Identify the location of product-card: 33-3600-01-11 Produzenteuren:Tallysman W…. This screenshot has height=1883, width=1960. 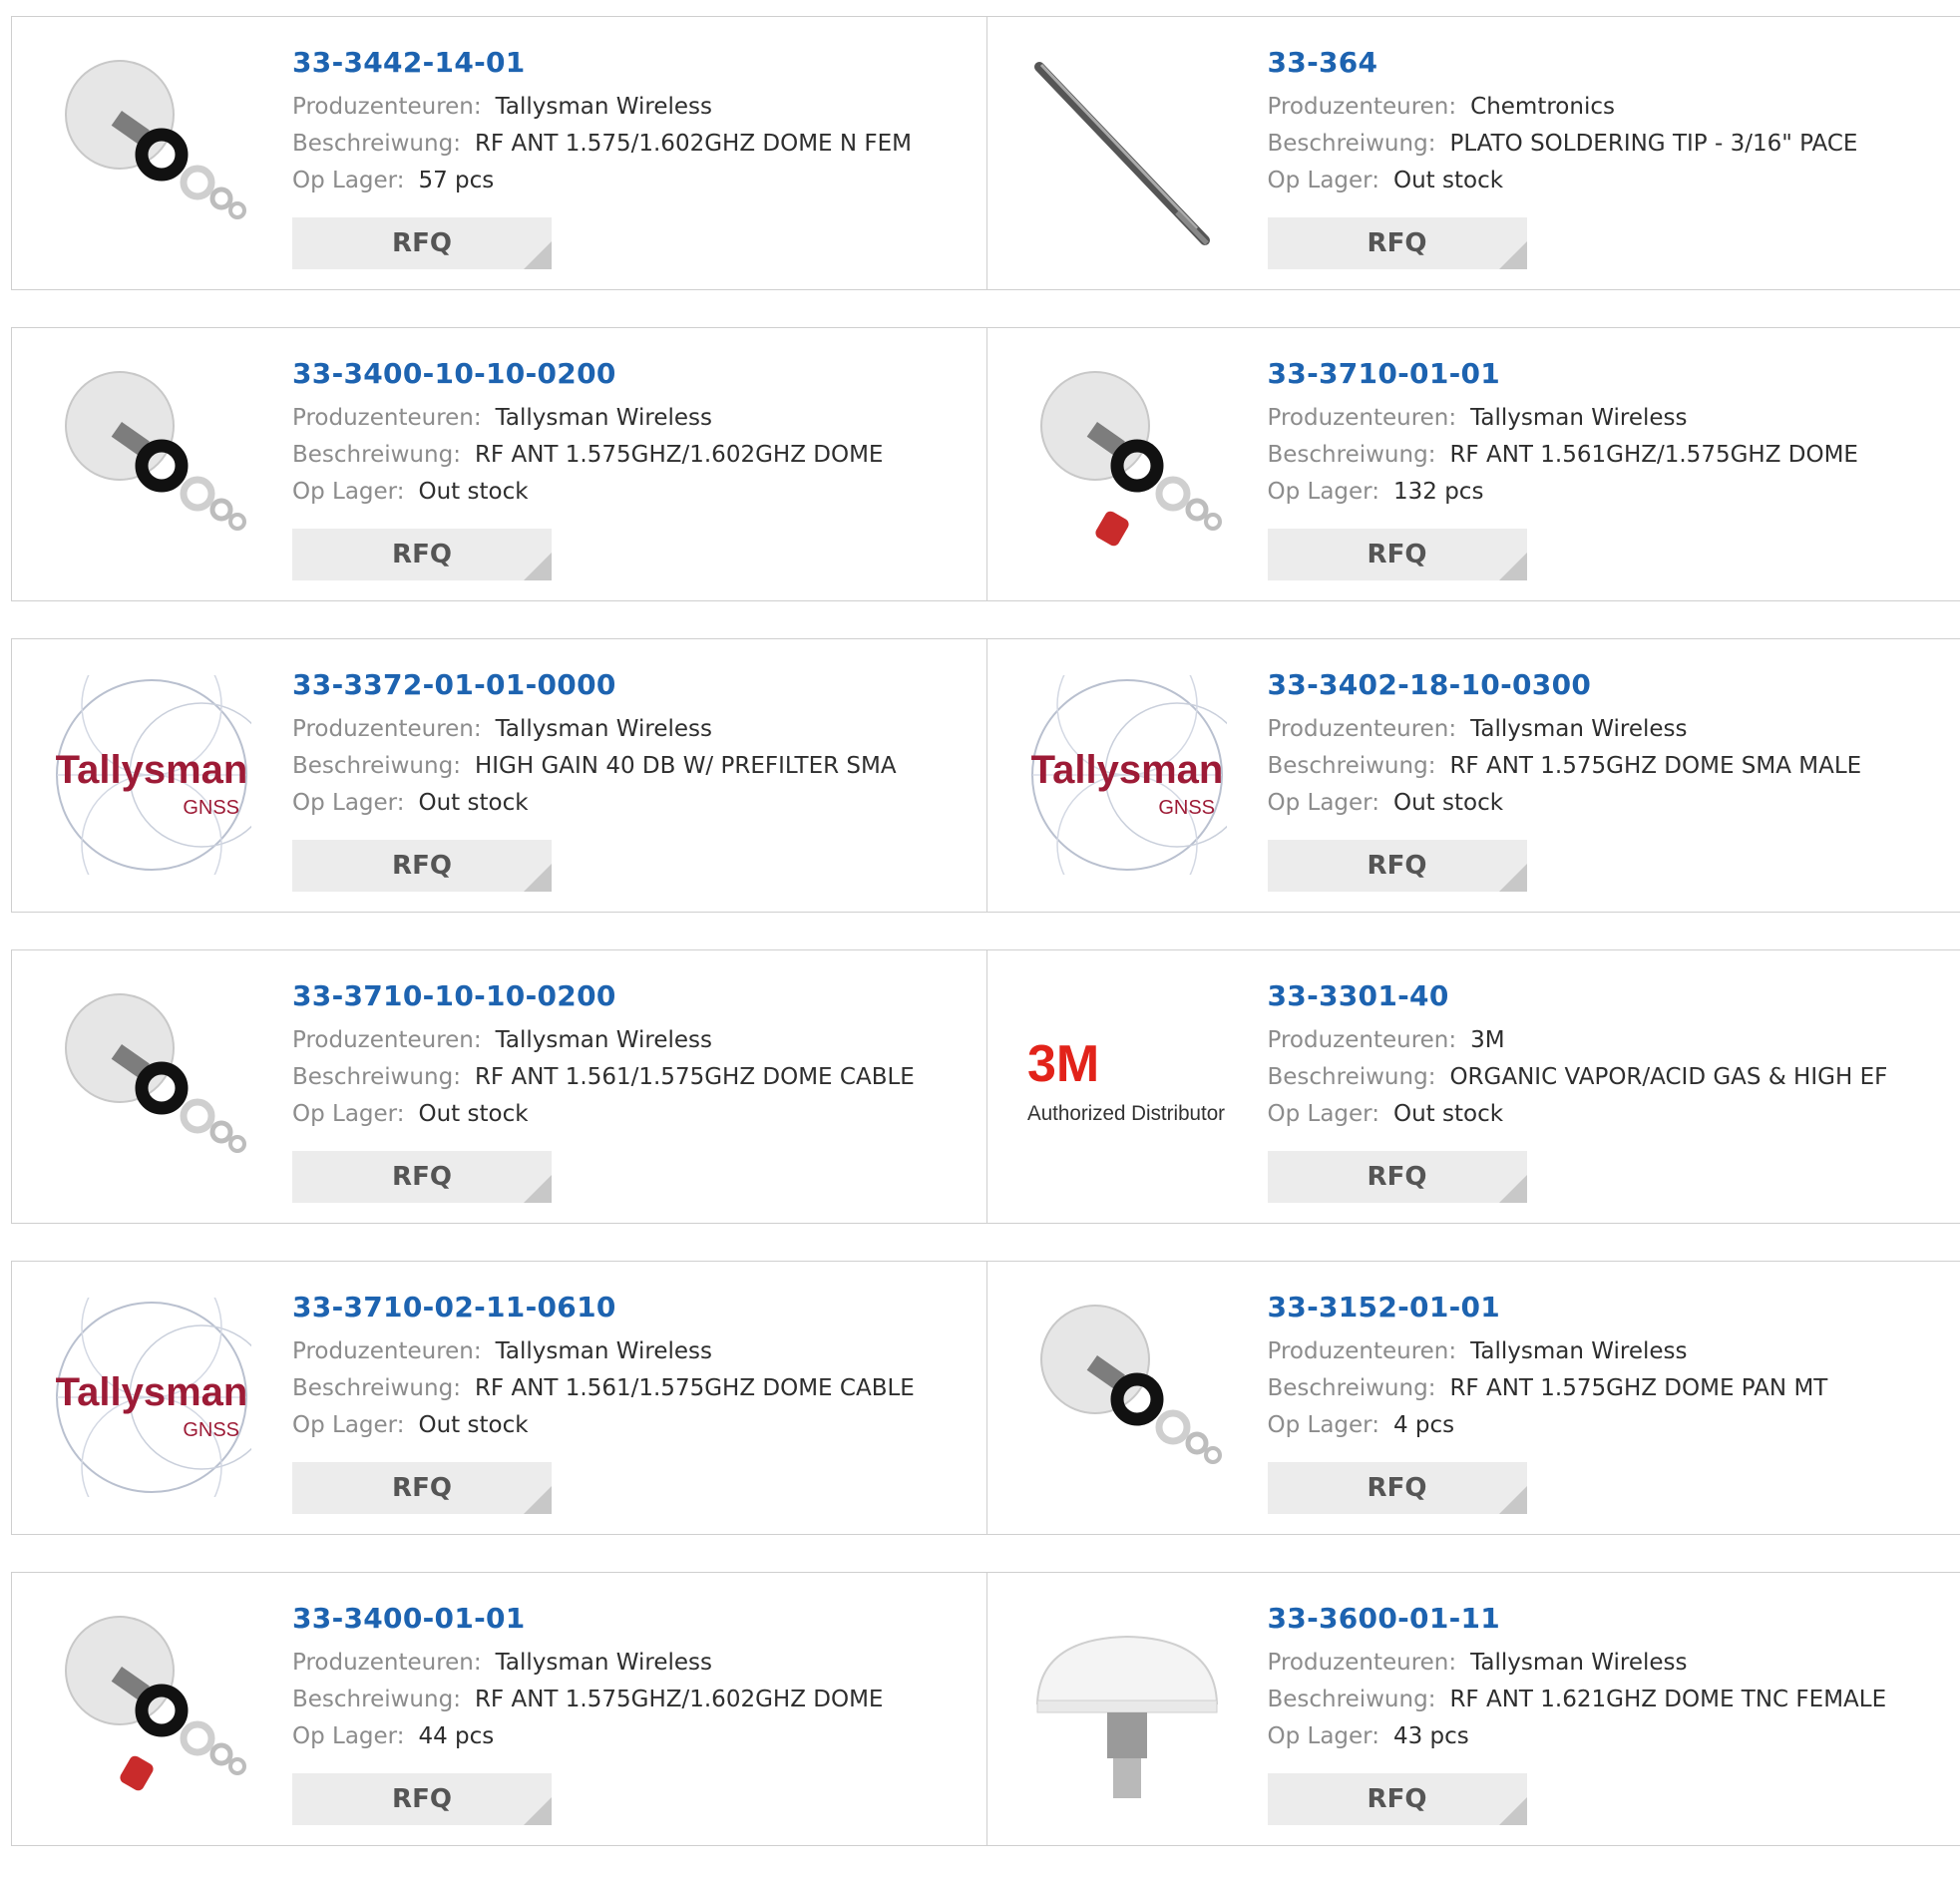
(1473, 1709).